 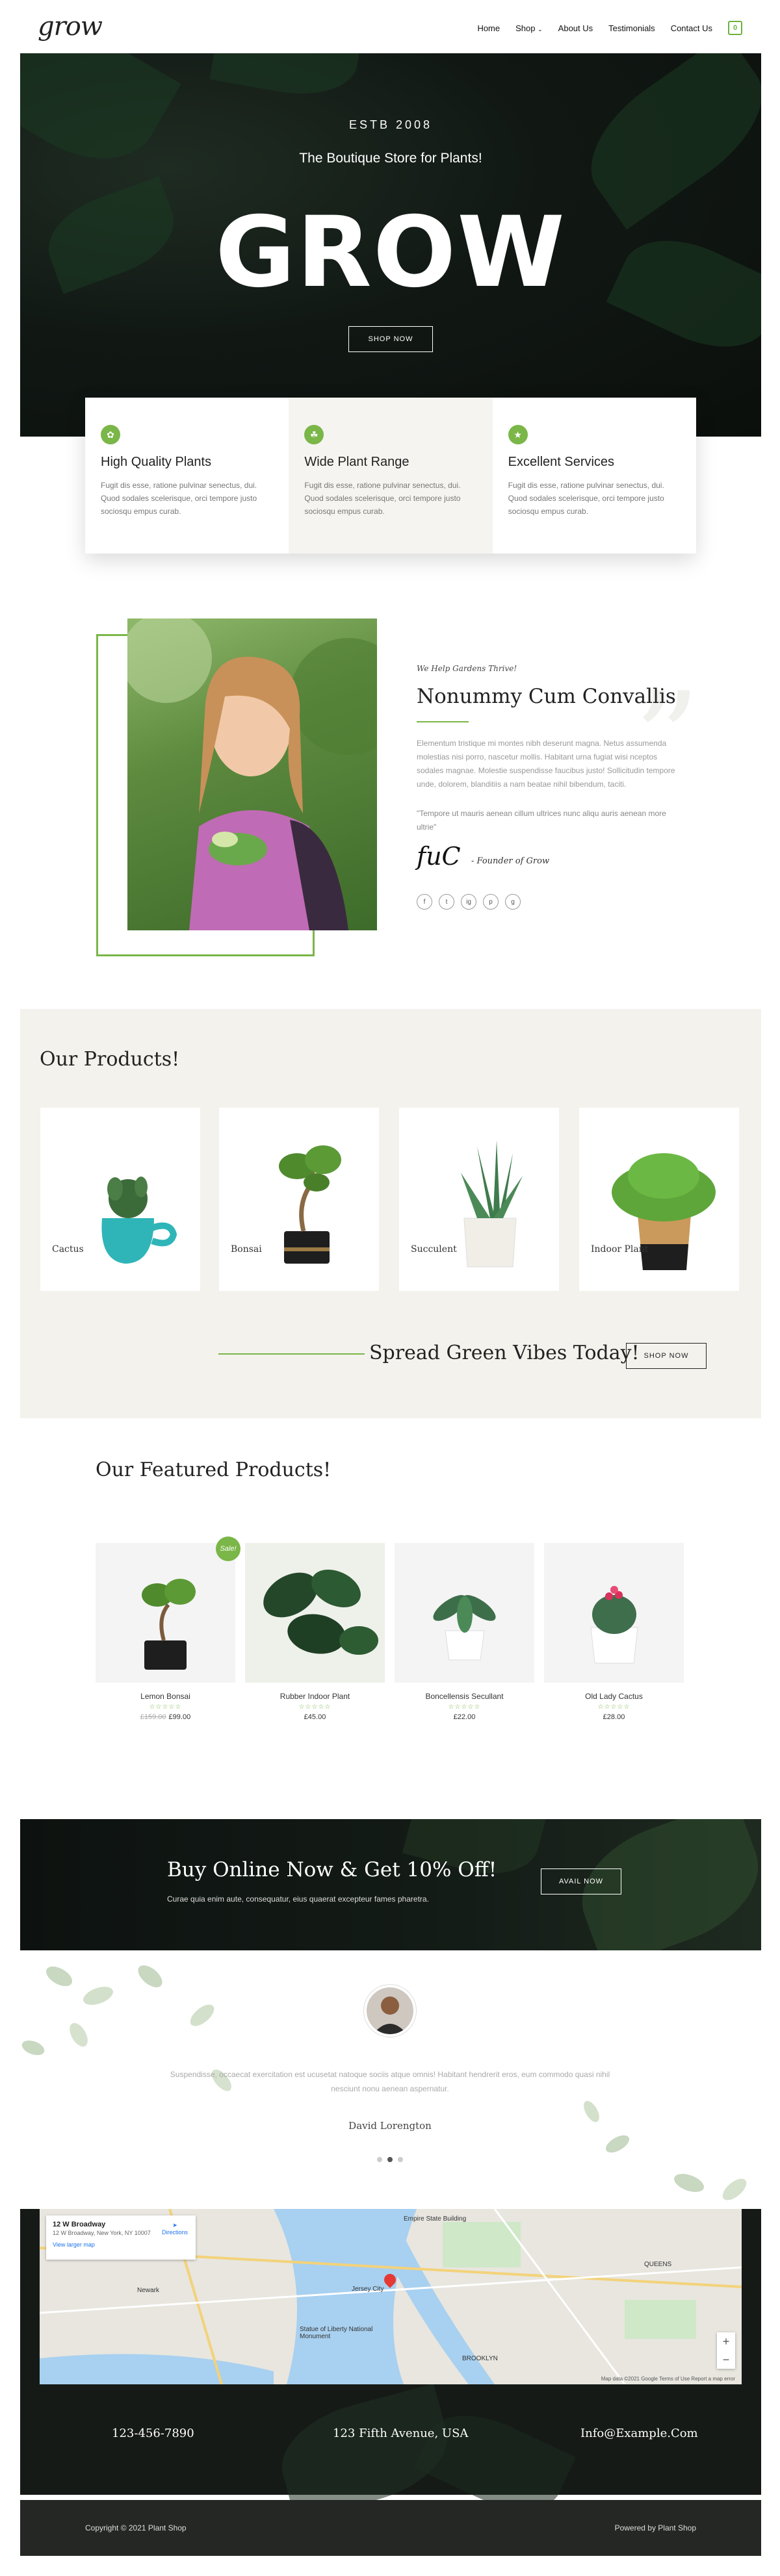 I want to click on feature-title: Excellent Services, so click(x=562, y=462).